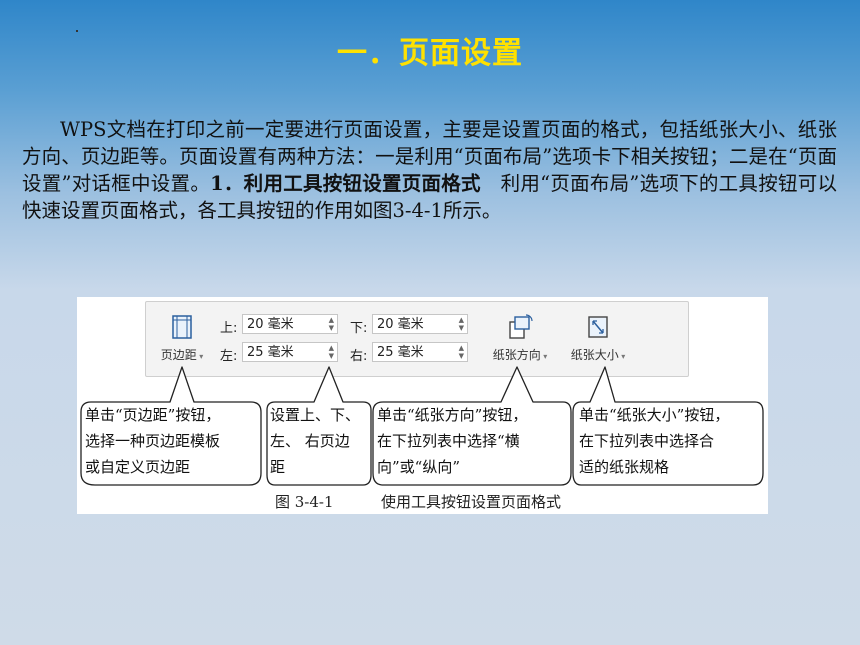  What do you see at coordinates (452, 415) in the screenshot?
I see `callout-line: 单击“纸张方向”按钮，` at bounding box center [452, 415].